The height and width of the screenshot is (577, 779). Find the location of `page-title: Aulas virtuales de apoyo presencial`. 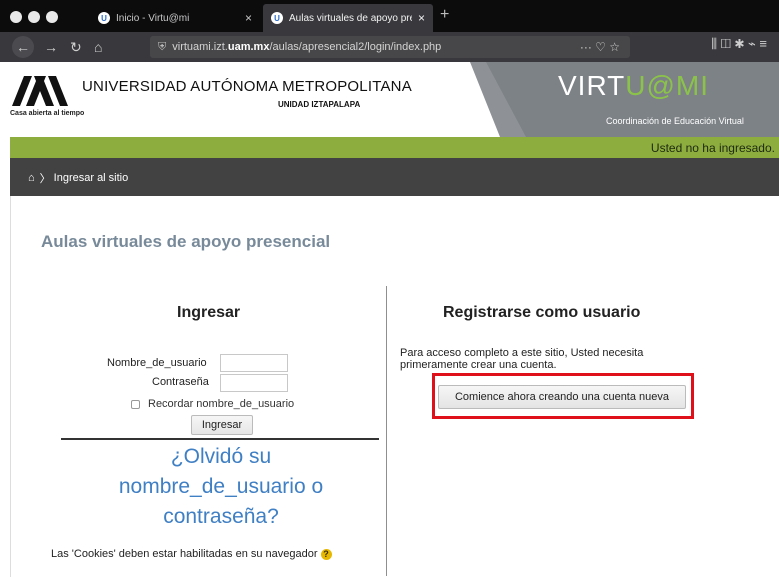

page-title: Aulas virtuales de apoyo presencial is located at coordinates (186, 241).